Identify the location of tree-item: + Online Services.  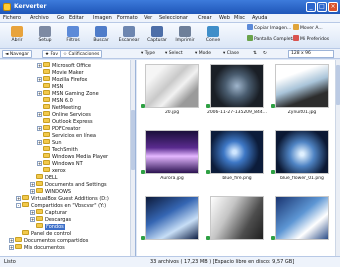
(64, 114).